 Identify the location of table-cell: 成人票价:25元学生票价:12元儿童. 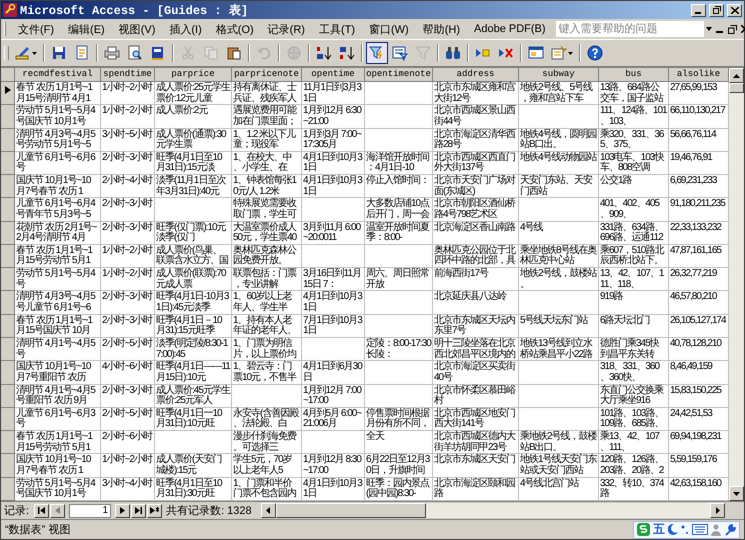
(193, 94).